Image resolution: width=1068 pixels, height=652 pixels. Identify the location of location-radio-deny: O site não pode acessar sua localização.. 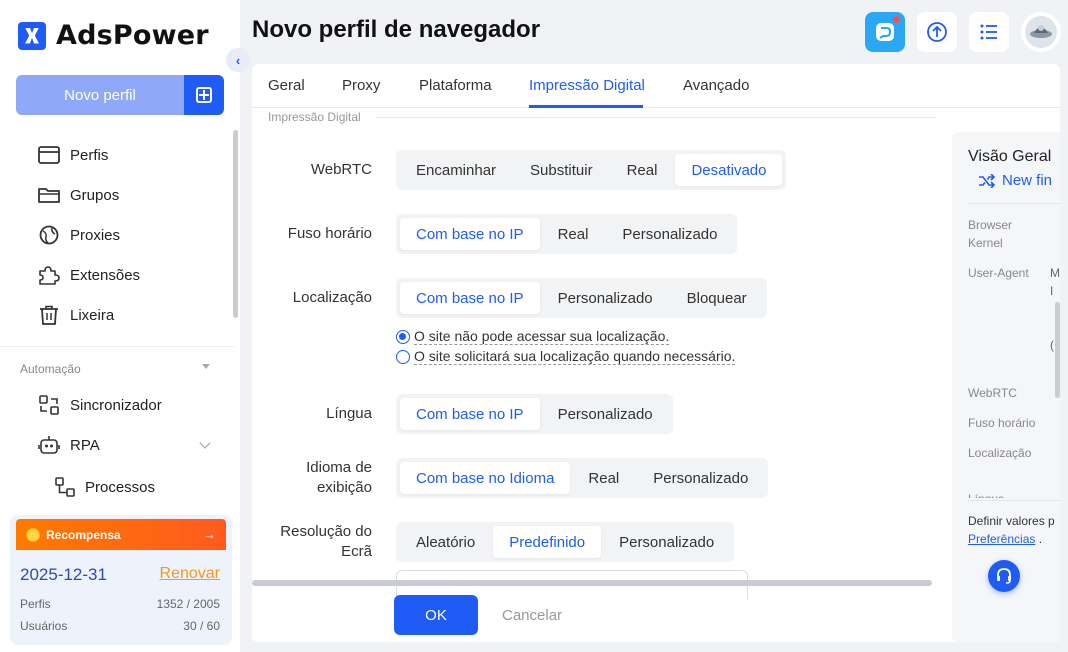
(533, 336).